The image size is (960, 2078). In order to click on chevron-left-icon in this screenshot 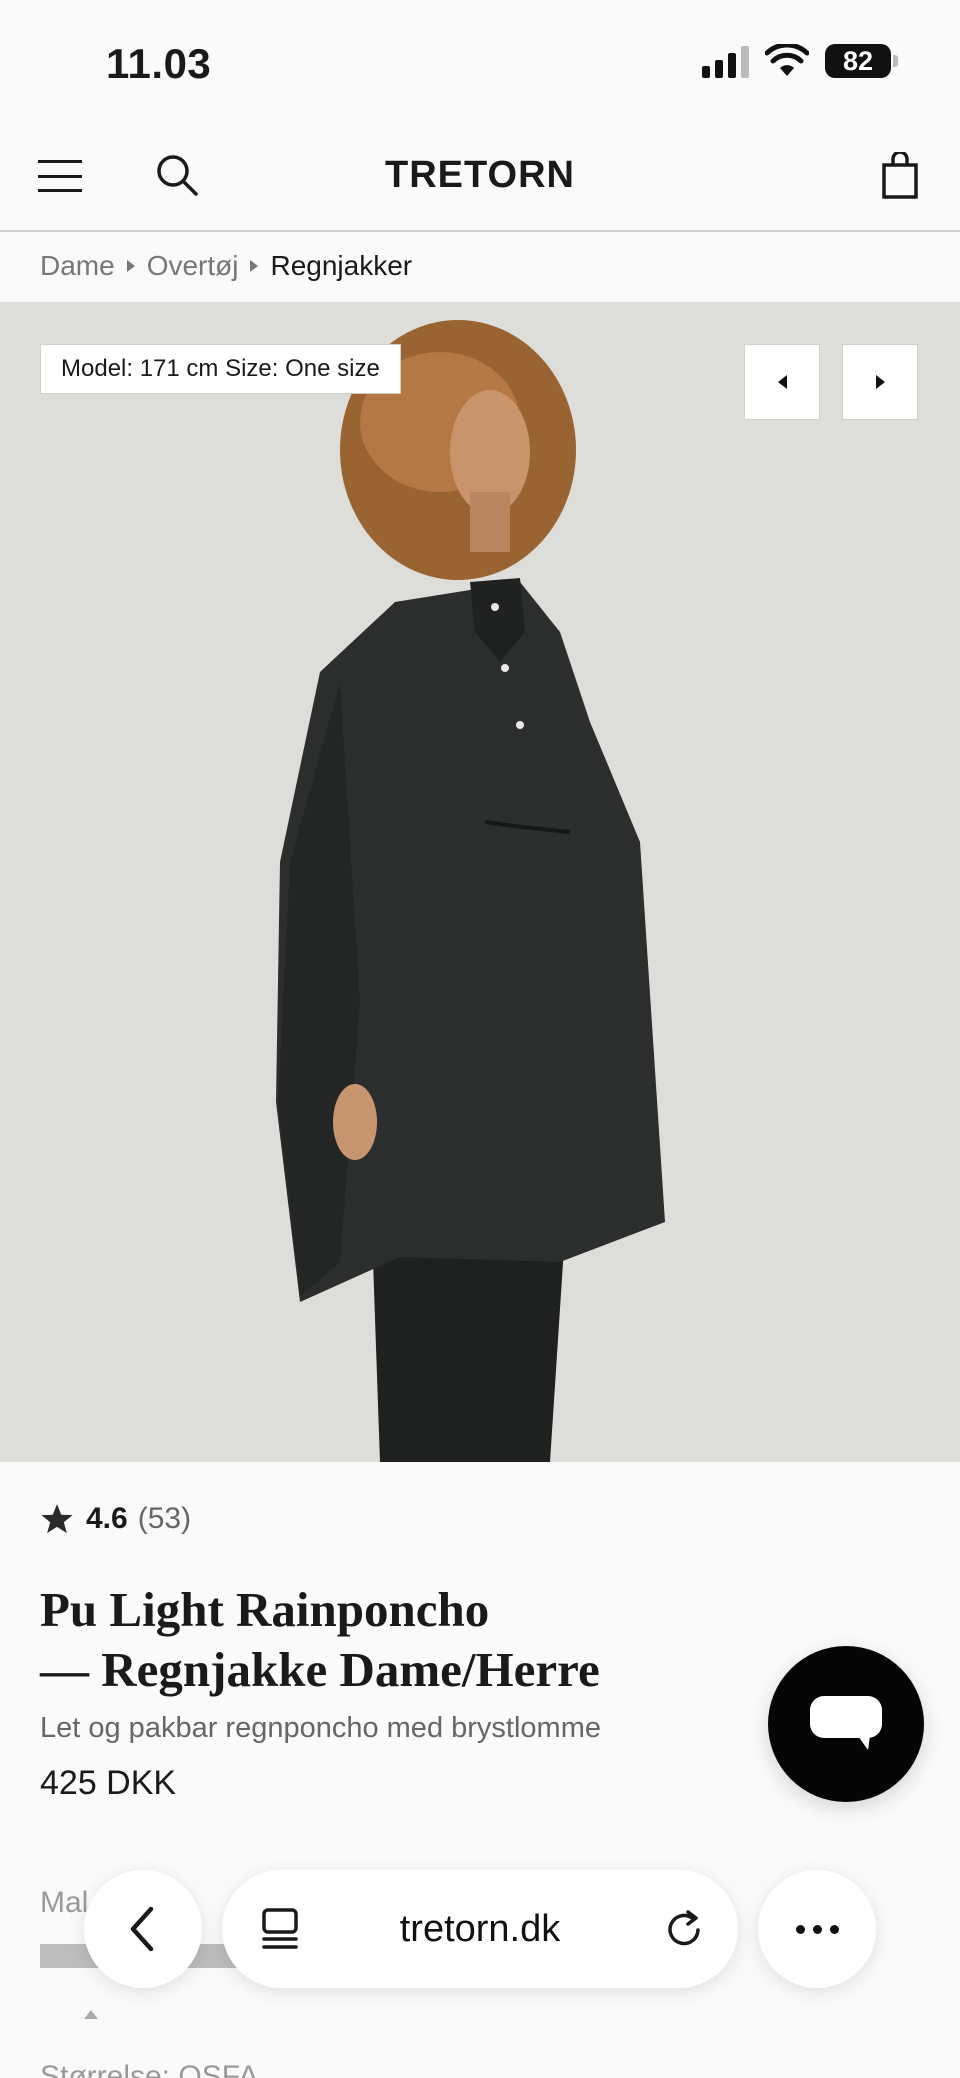, I will do `click(142, 1929)`.